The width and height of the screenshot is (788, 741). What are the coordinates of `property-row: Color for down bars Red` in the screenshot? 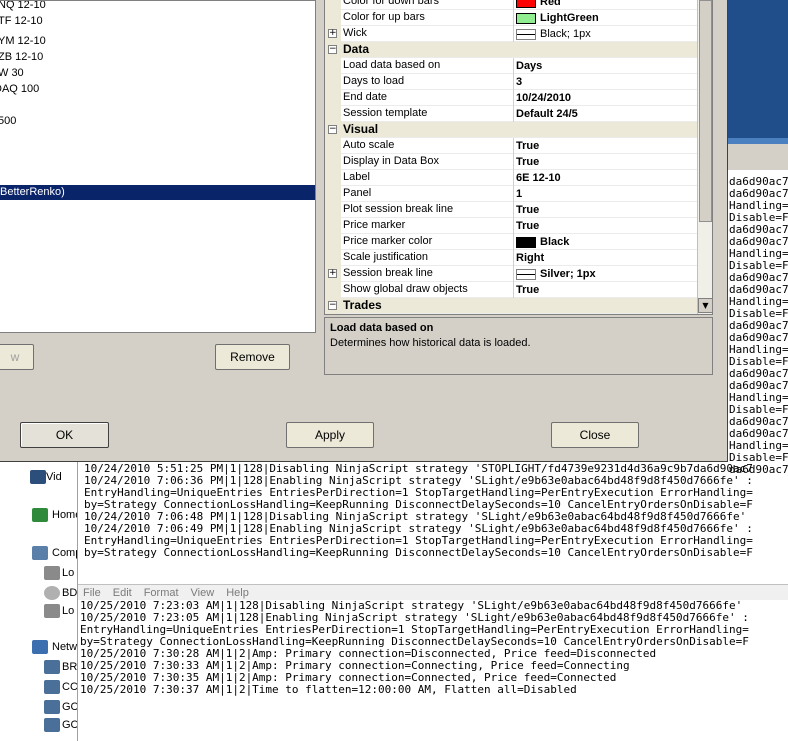 It's located at (511, 5).